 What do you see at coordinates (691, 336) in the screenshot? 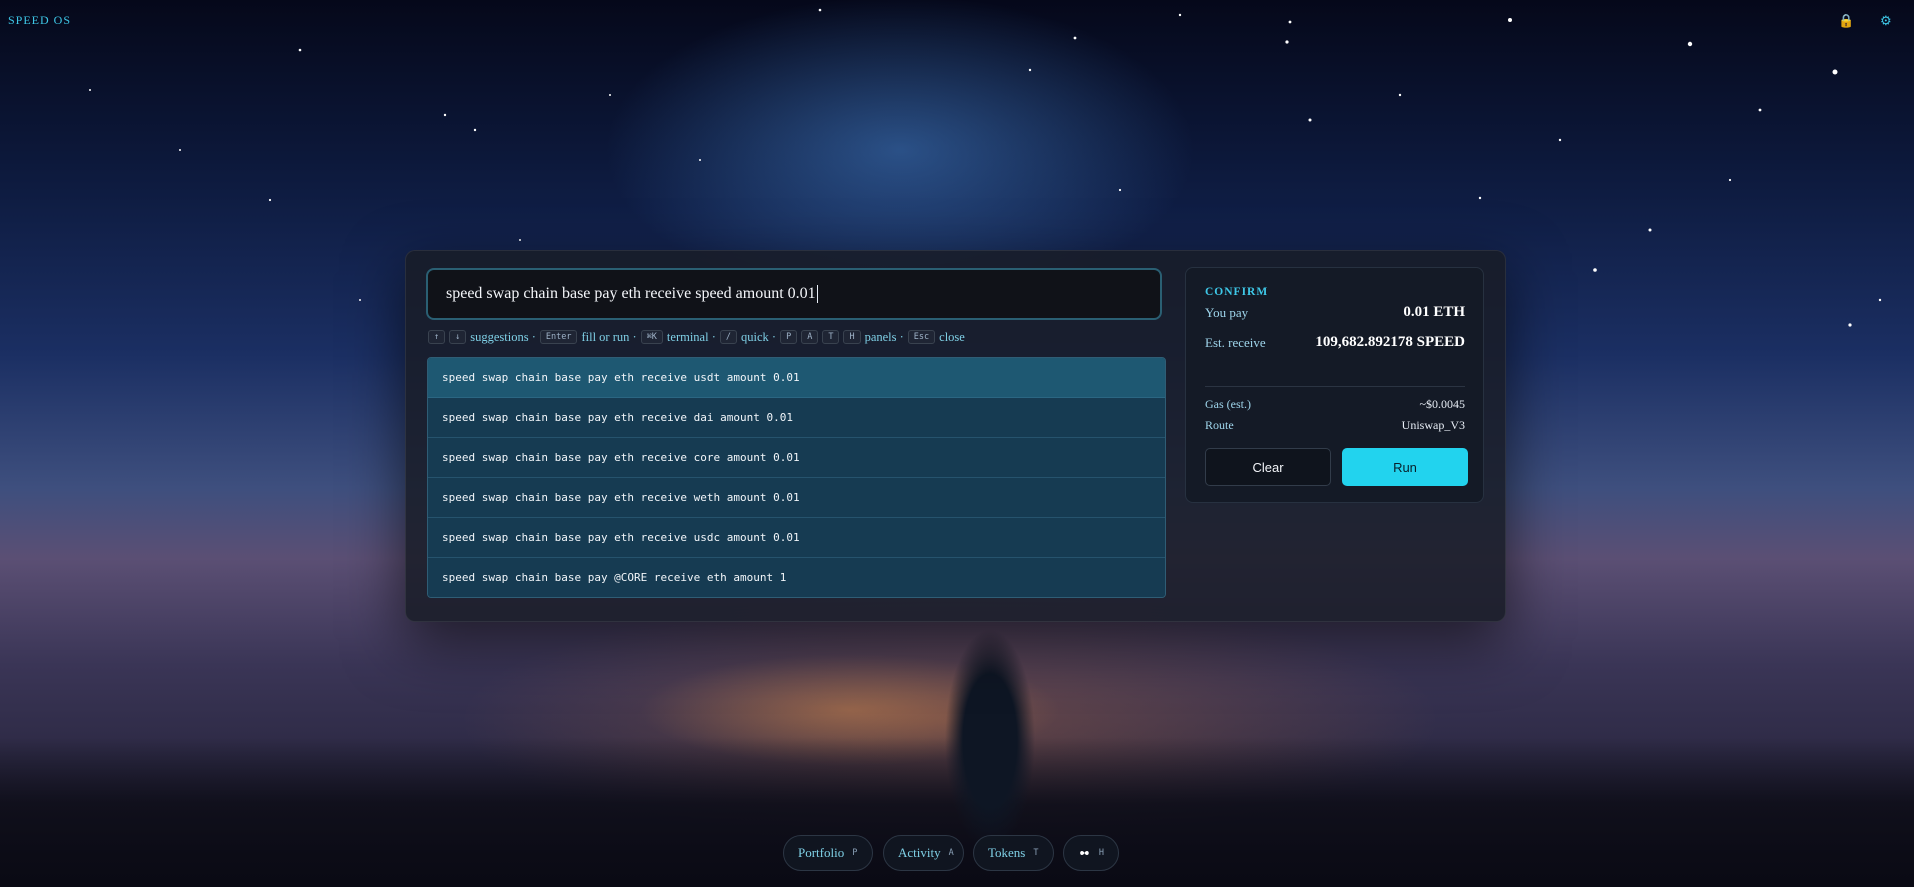
I see `hint-terminal: terminal ·` at bounding box center [691, 336].